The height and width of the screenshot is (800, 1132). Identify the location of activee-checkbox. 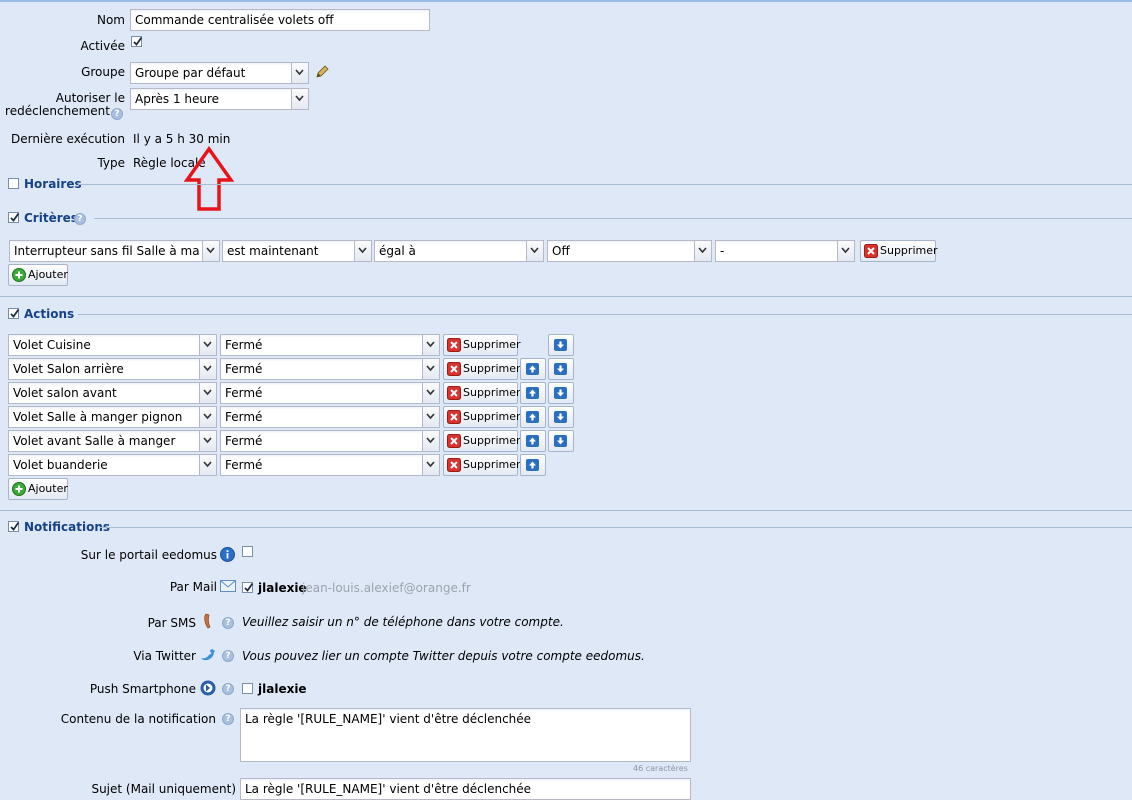
(137, 41).